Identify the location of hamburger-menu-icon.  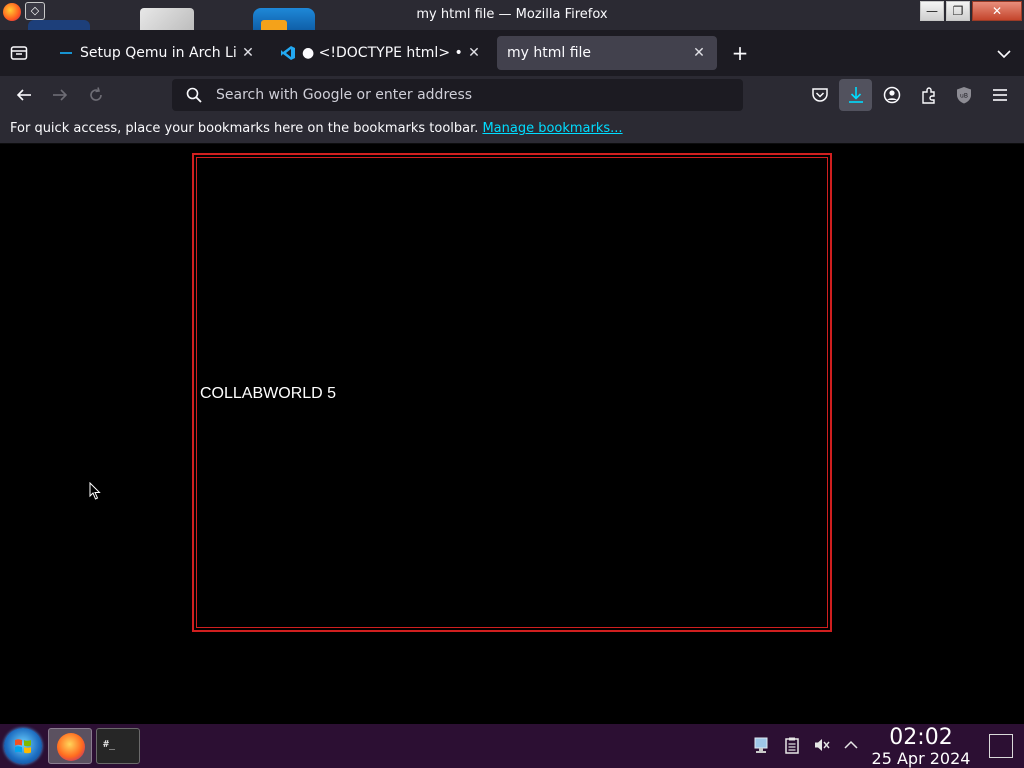
(1000, 95).